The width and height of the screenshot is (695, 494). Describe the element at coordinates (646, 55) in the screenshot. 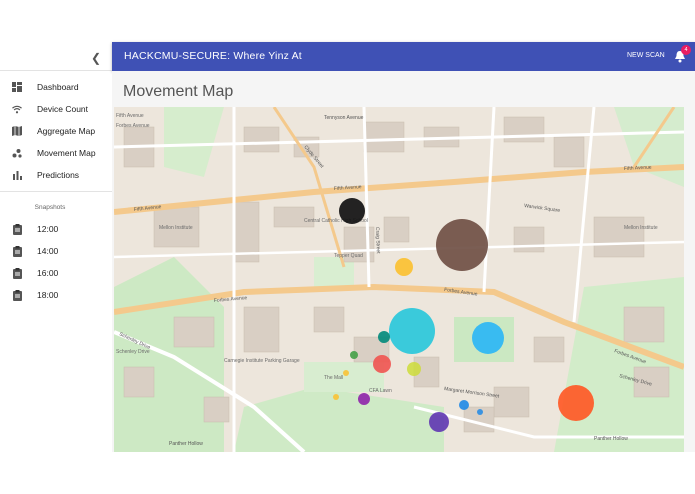

I see `new-scan-button: NEW SCAN` at that location.